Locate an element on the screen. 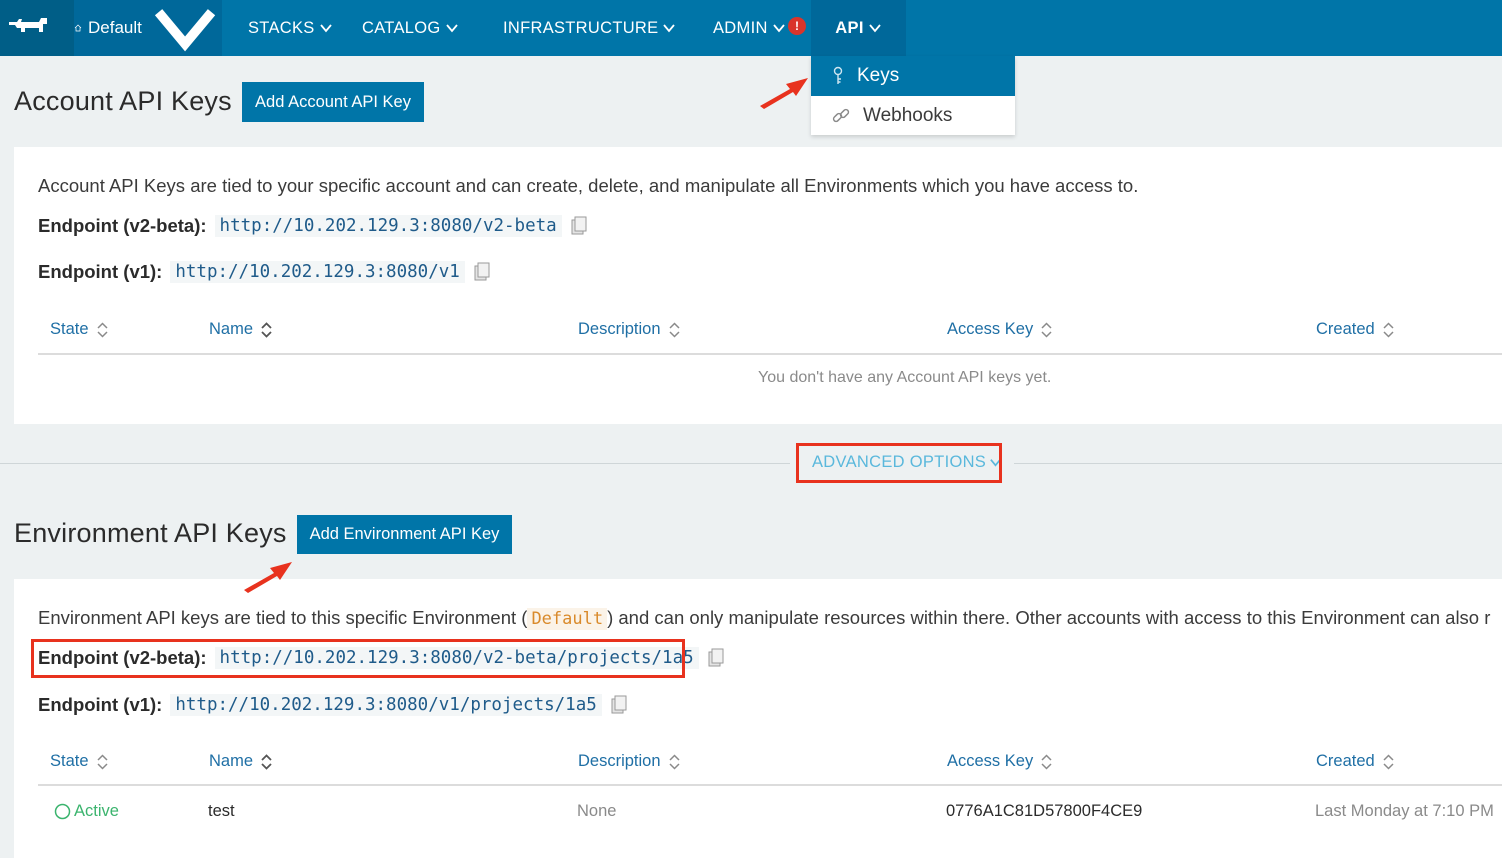 Image resolution: width=1502 pixels, height=858 pixels. environment-name-code: Default is located at coordinates (567, 619).